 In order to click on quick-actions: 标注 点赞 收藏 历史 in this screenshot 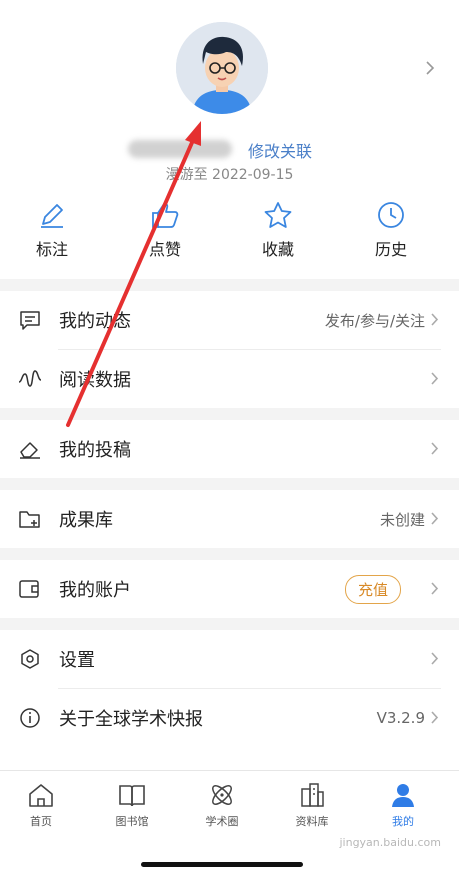, I will do `click(229, 233)`.